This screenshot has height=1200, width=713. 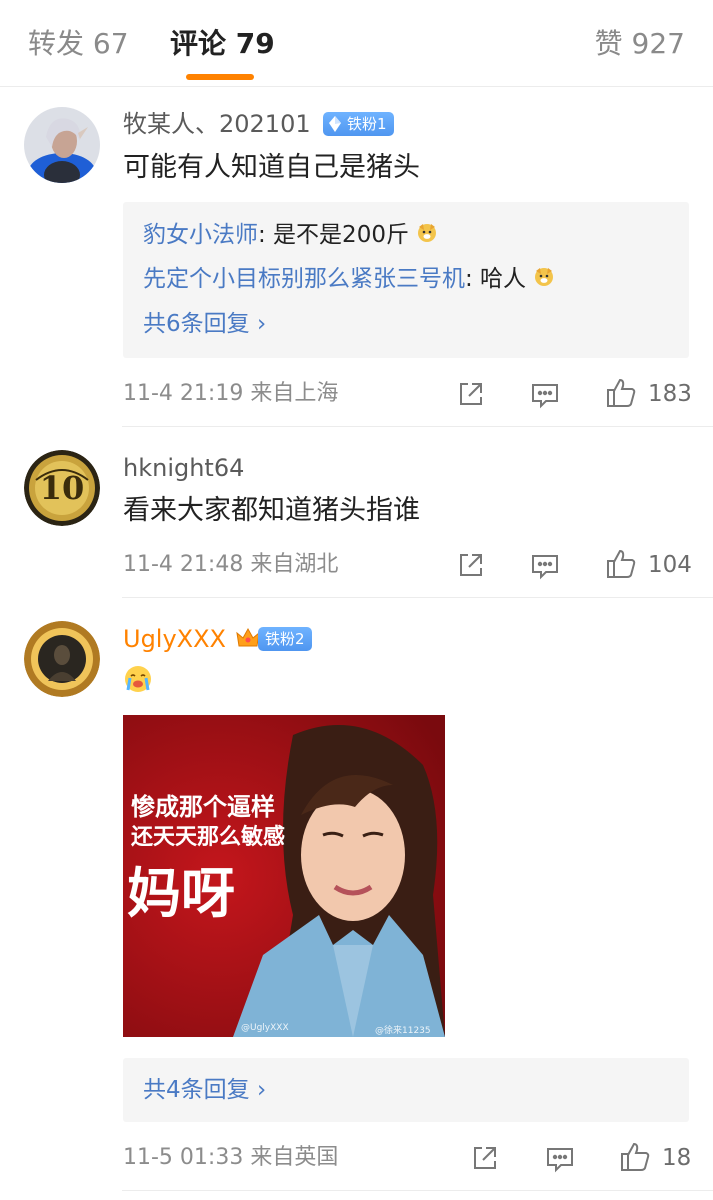 I want to click on diamond-icon, so click(x=335, y=127).